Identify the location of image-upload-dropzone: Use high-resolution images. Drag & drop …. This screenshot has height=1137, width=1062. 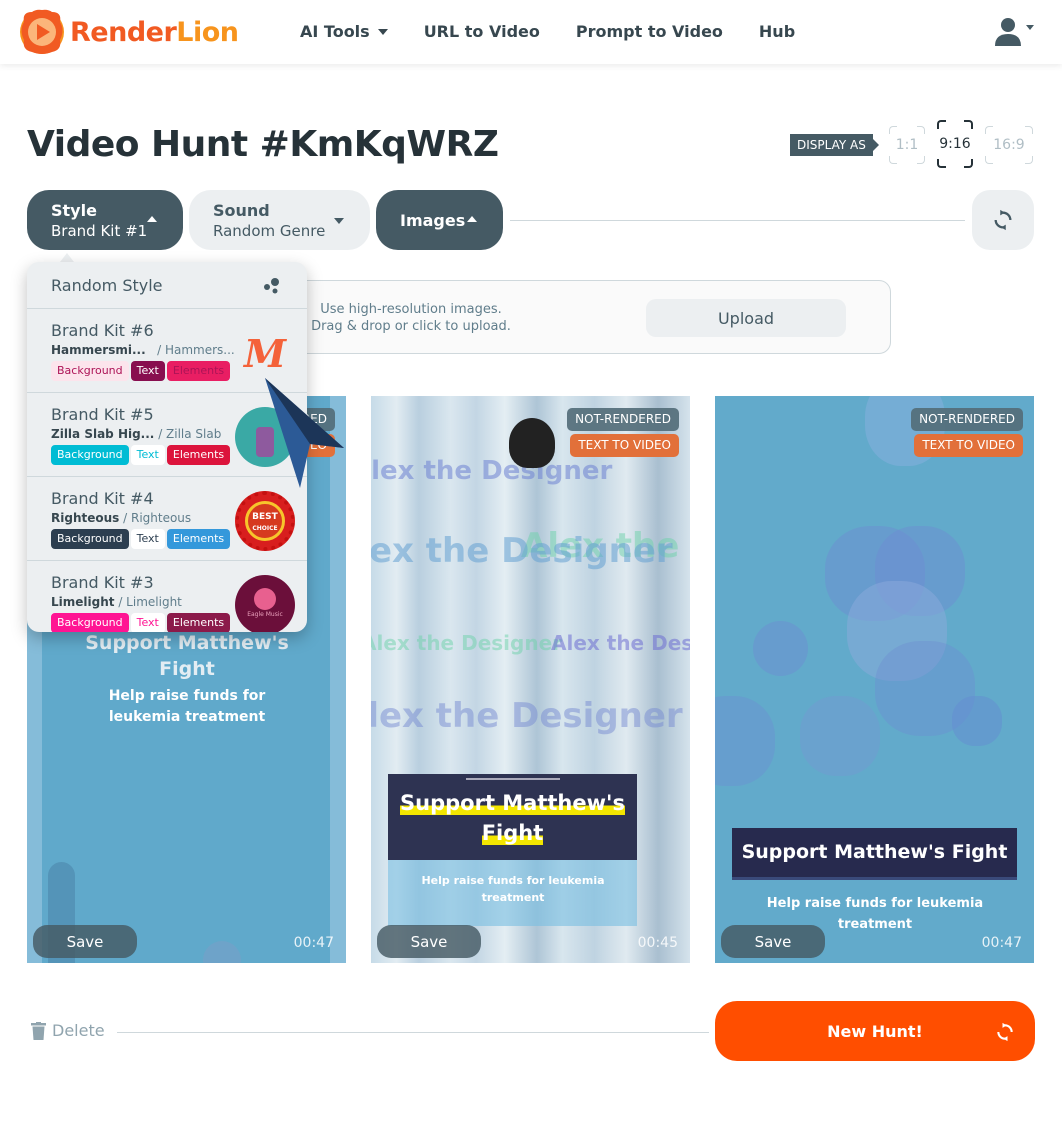
(590, 317).